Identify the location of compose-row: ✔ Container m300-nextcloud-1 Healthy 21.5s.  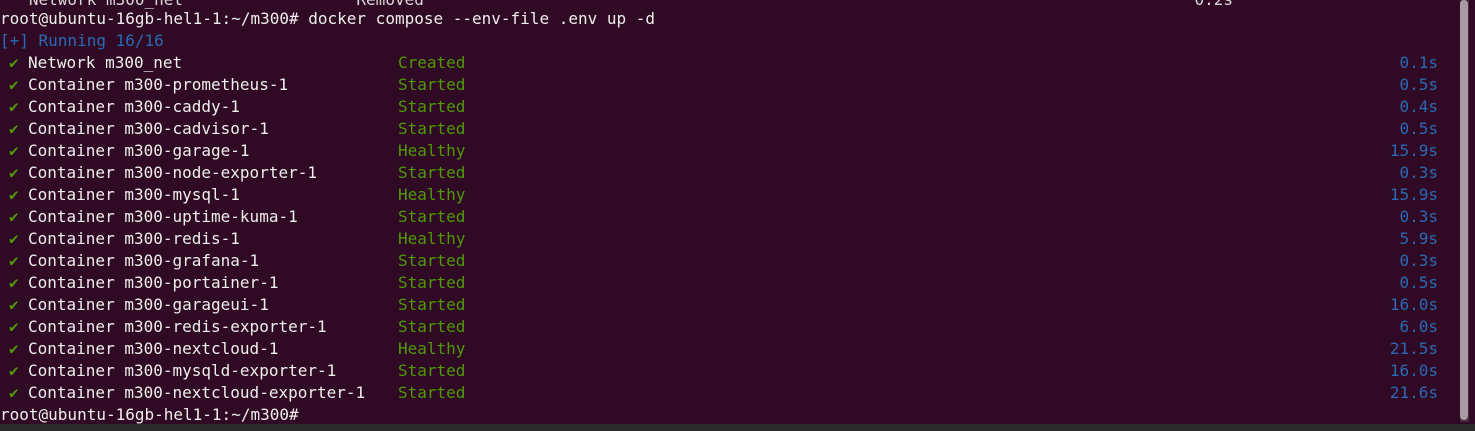
(720, 349).